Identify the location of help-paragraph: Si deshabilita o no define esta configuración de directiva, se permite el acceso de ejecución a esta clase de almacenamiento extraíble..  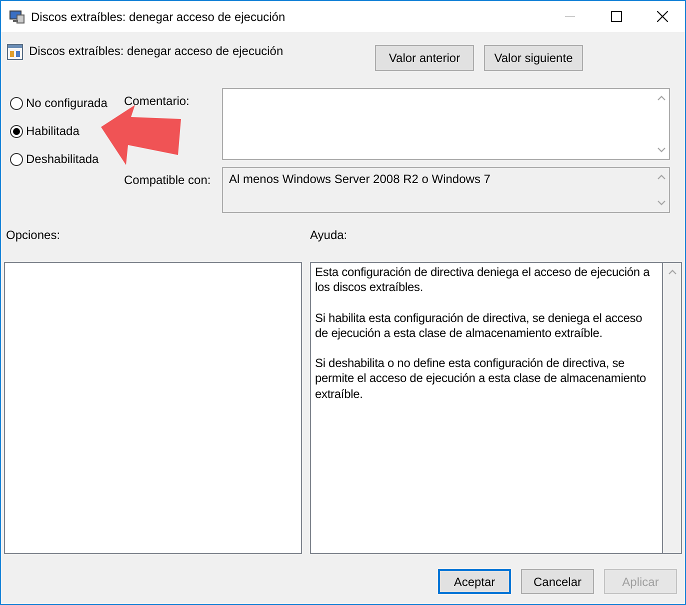
(481, 379).